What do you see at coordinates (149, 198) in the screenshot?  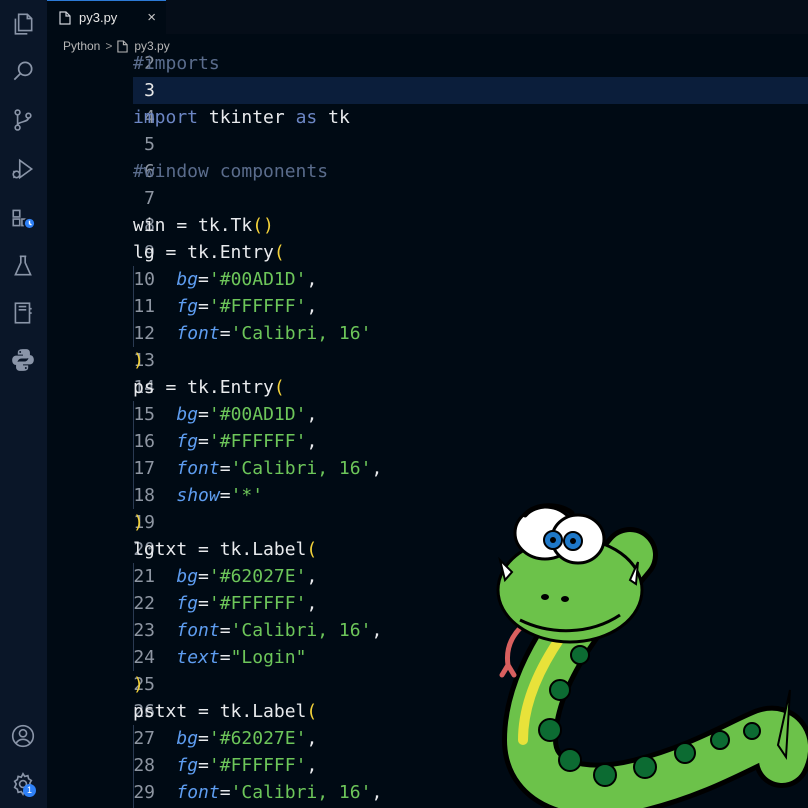 I see `line-number: 7` at bounding box center [149, 198].